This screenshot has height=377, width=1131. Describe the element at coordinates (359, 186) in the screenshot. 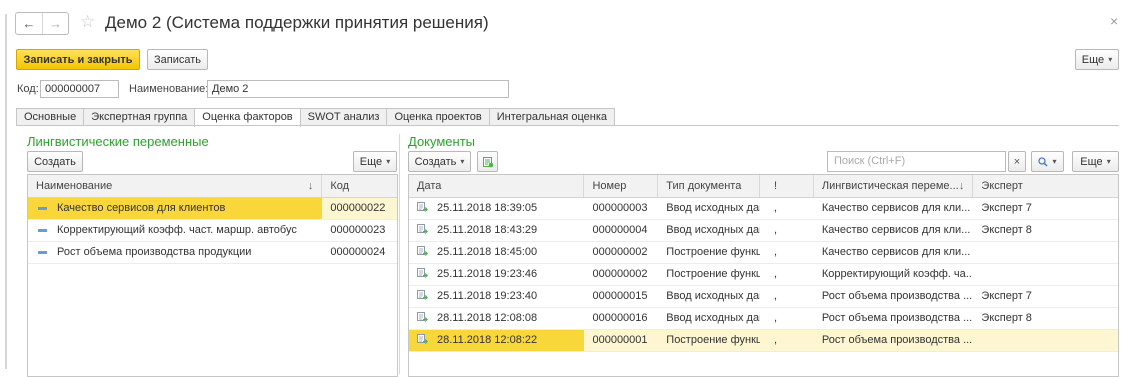

I see `col-code-header: Код` at that location.